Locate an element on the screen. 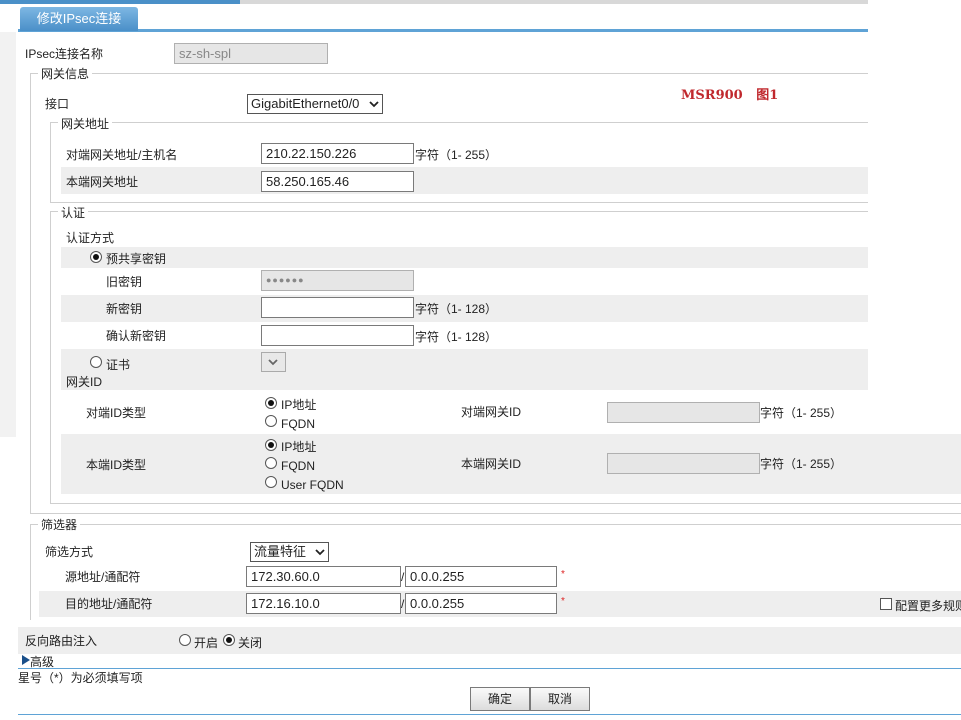 This screenshot has height=720, width=961. dst-wildcard-field: 0.0.0.255 is located at coordinates (481, 603).